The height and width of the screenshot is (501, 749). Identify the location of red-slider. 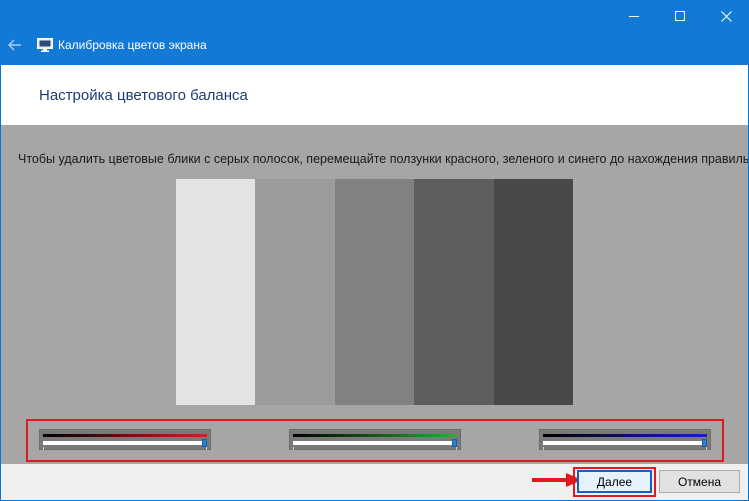
(125, 439).